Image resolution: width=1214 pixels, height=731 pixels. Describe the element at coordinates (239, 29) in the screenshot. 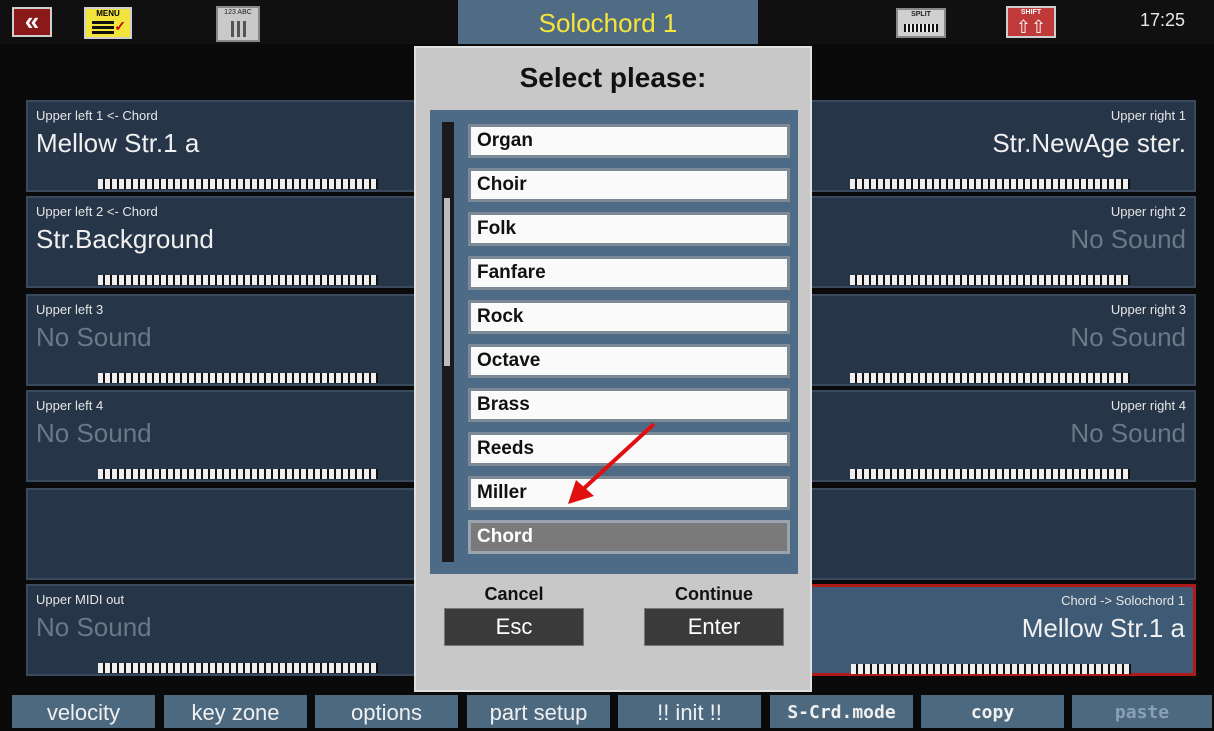

I see `keypad-icon` at that location.